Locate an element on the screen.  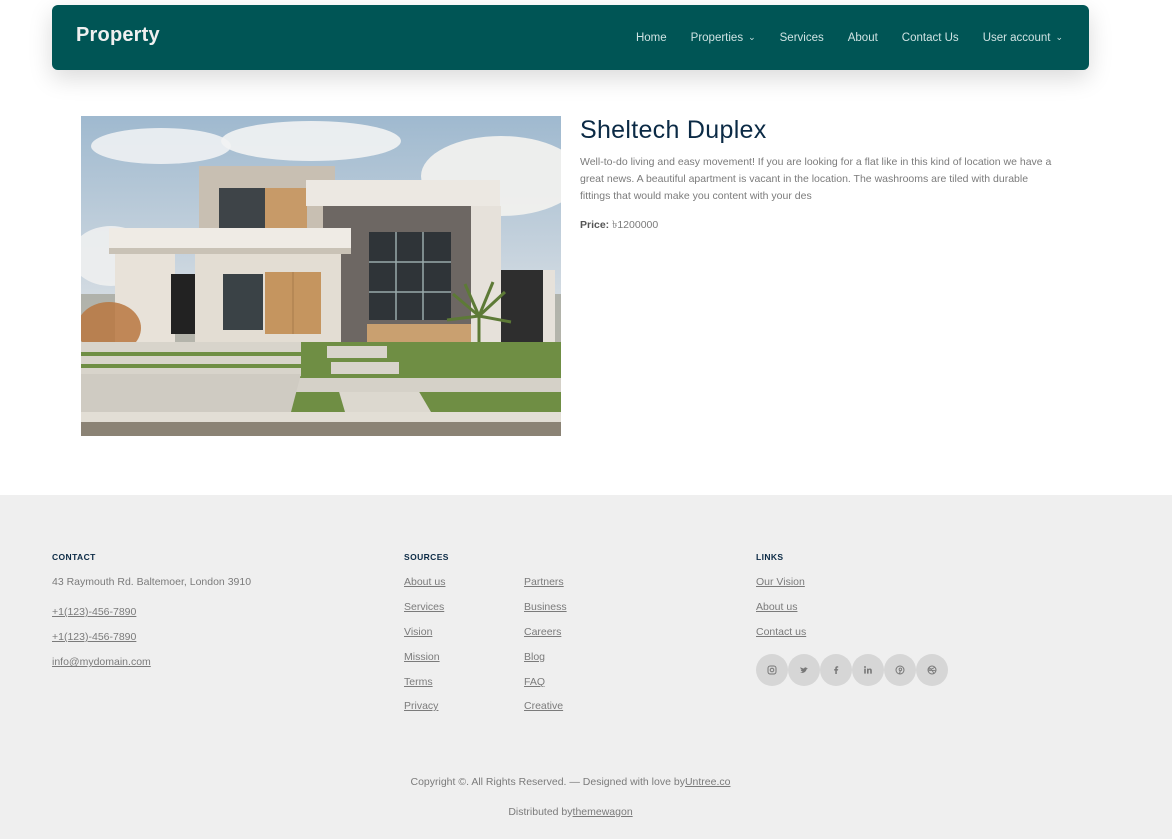
distributed-text: Distributed bythemewagon is located at coordinates (570, 812).